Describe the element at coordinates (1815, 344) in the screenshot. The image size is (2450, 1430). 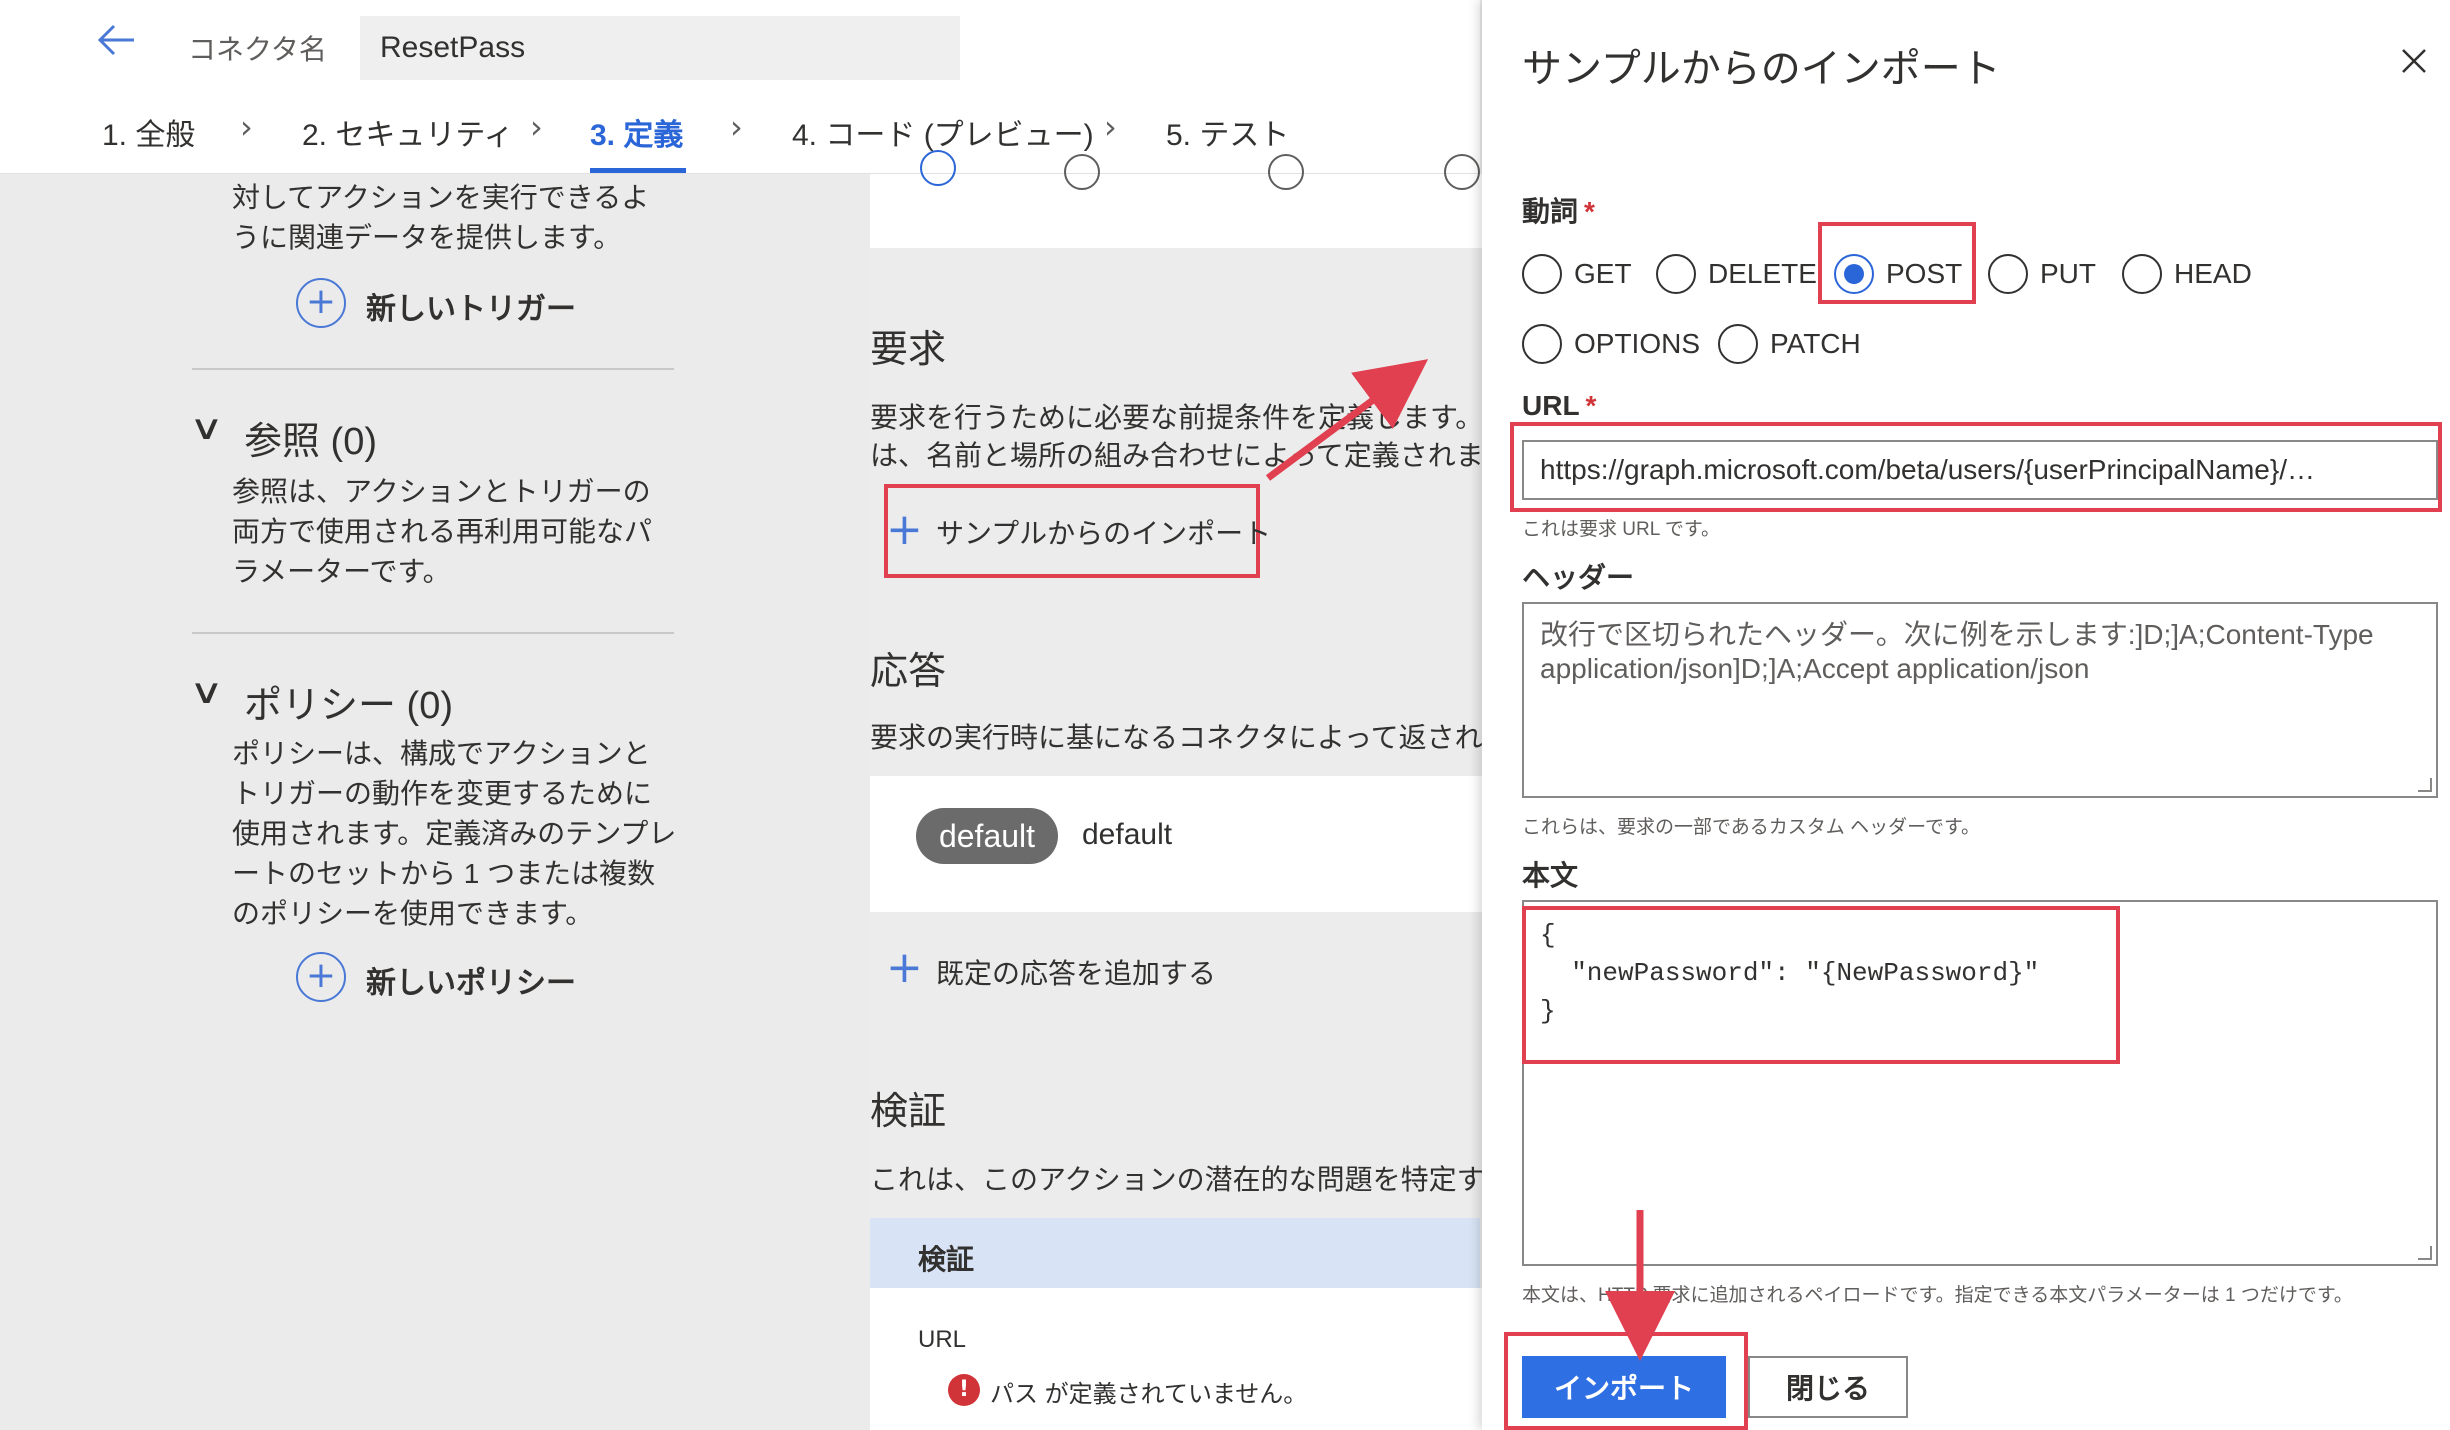
I see `radio-patch-label: PATCH` at that location.